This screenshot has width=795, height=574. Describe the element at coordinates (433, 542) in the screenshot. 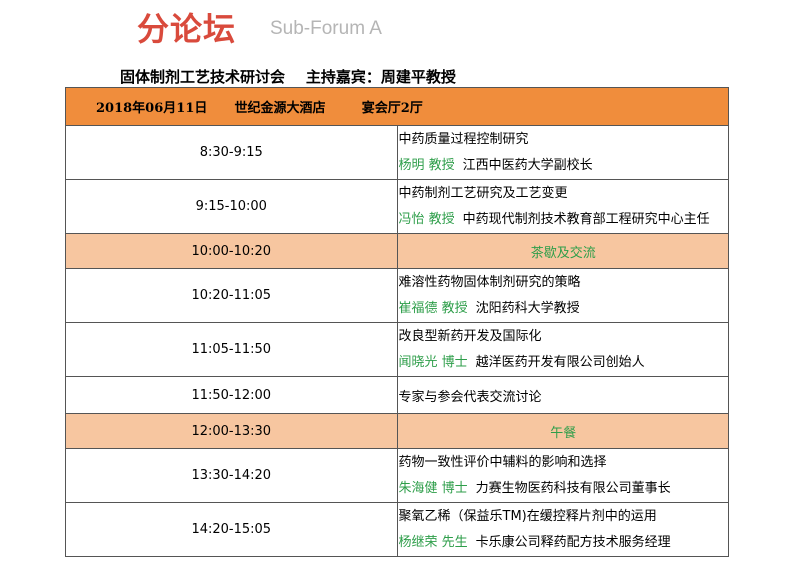

I see `speaker-name: 杨继荣 先生` at that location.